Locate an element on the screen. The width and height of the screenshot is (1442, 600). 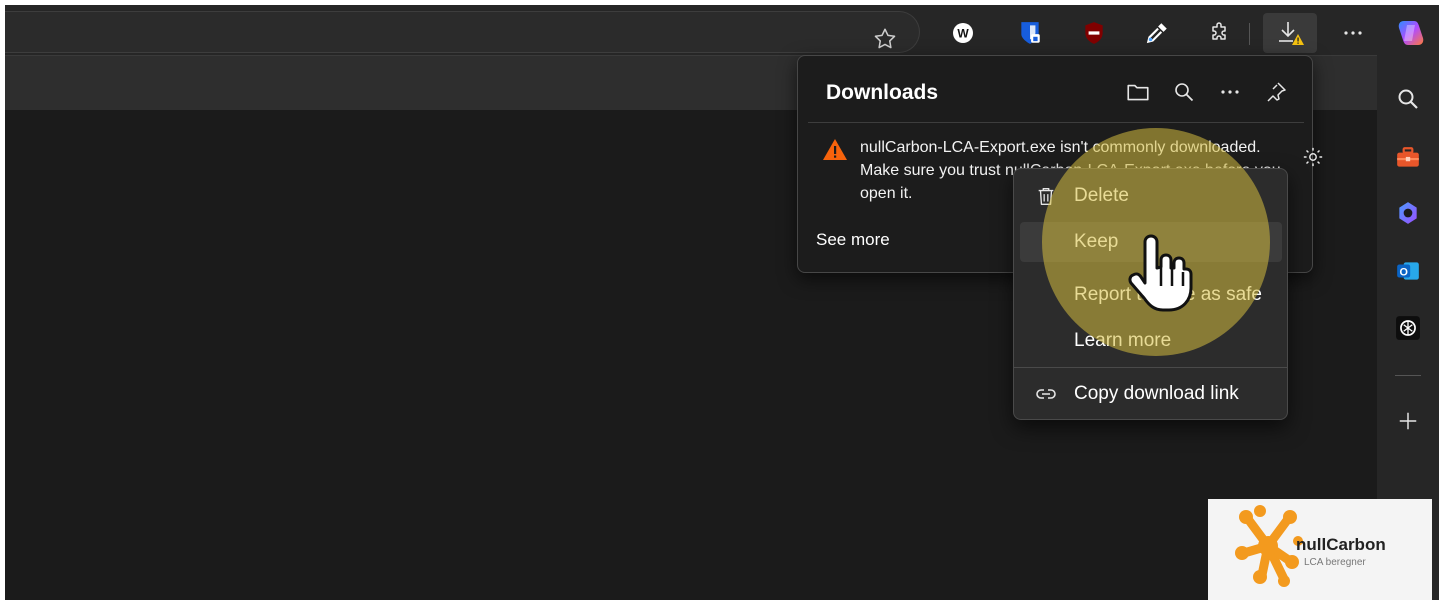
nullcarbon-logo: nullCarbon LCA beregner is located at coordinates (1320, 549).